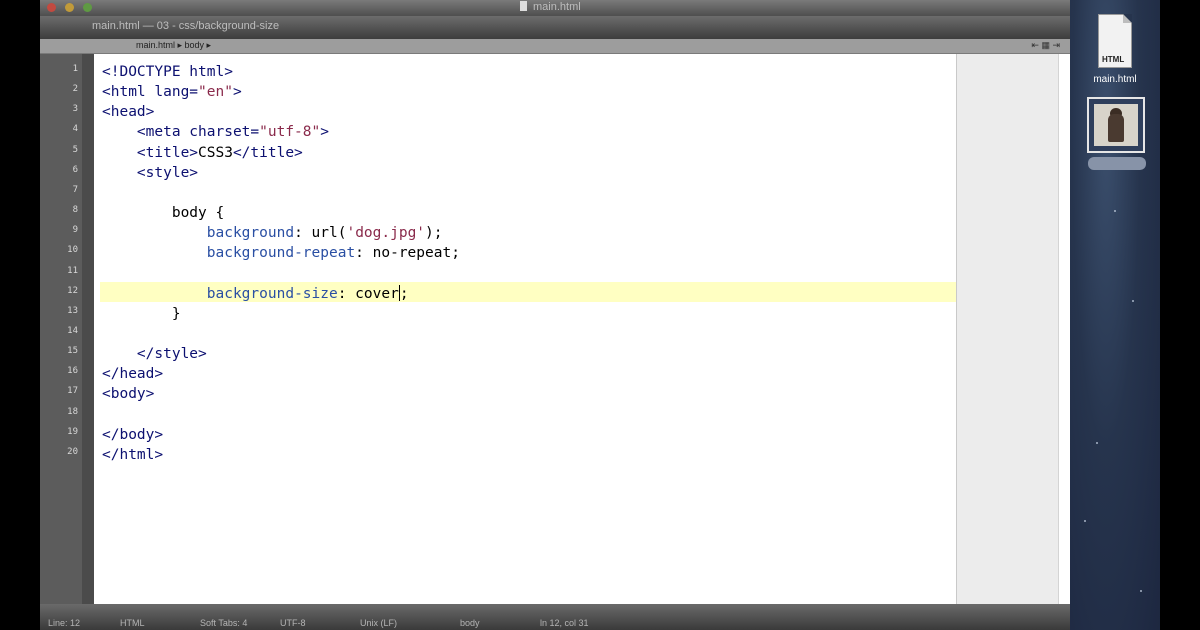 This screenshot has width=1200, height=630. I want to click on code-token: background, so click(250, 233).